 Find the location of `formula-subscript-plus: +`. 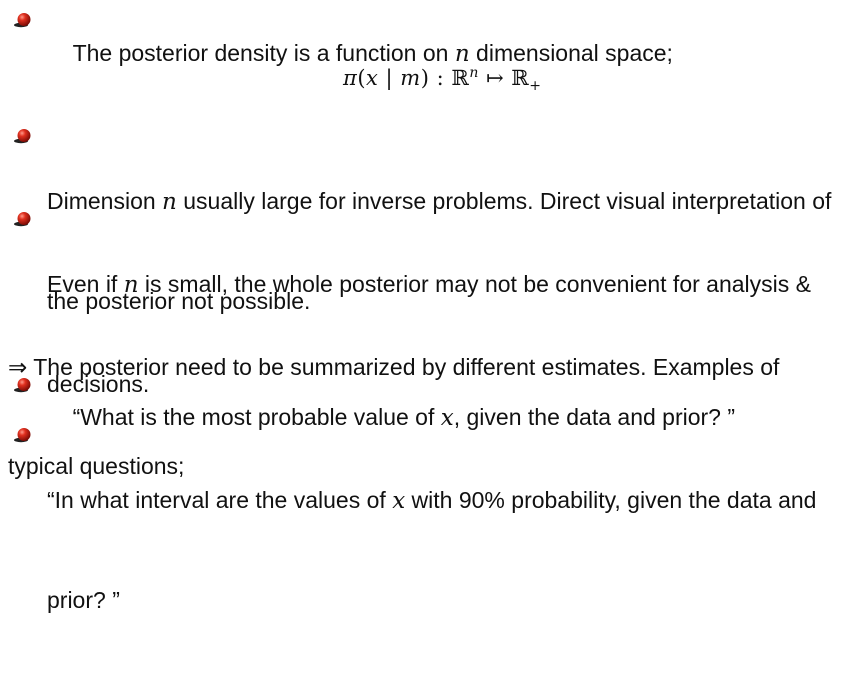

formula-subscript-plus: + is located at coordinates (535, 86).